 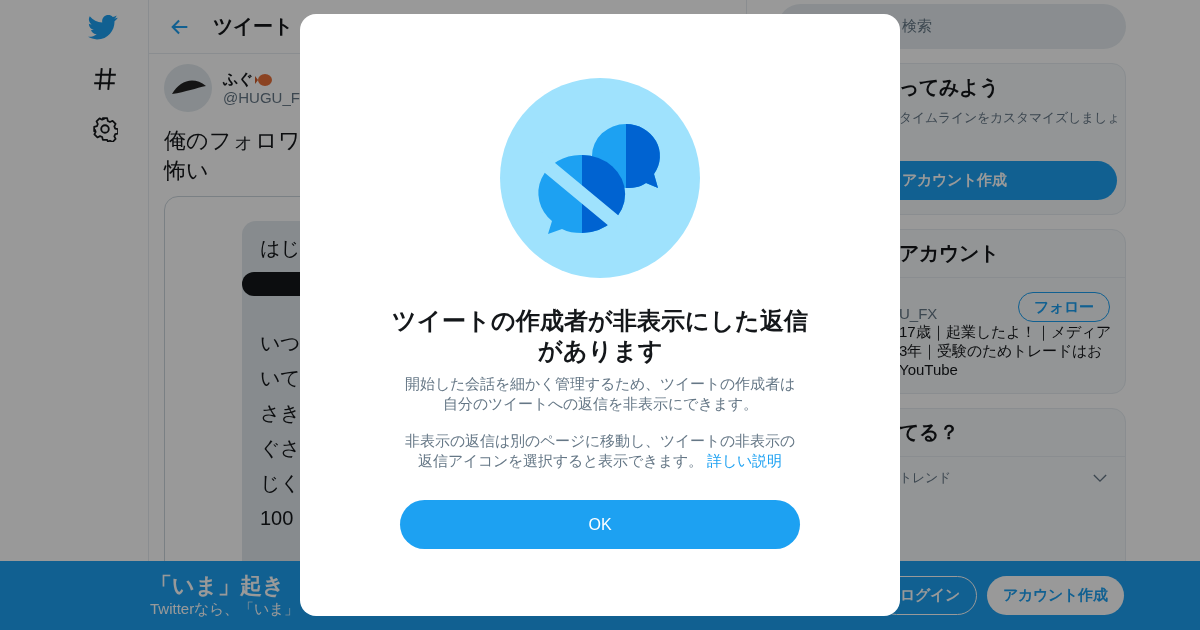 What do you see at coordinates (948, 87) in the screenshot?
I see `card-title: ってみよう` at bounding box center [948, 87].